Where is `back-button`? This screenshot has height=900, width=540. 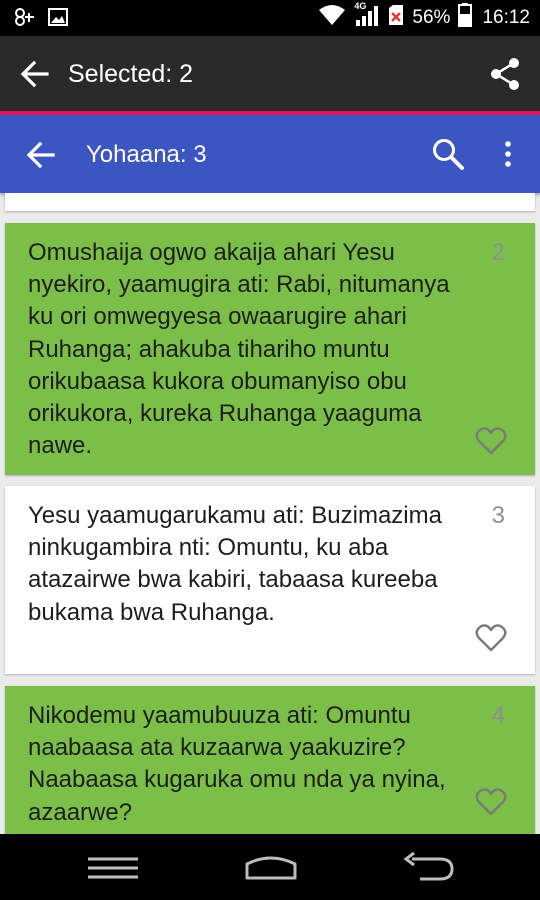 back-button is located at coordinates (41, 155).